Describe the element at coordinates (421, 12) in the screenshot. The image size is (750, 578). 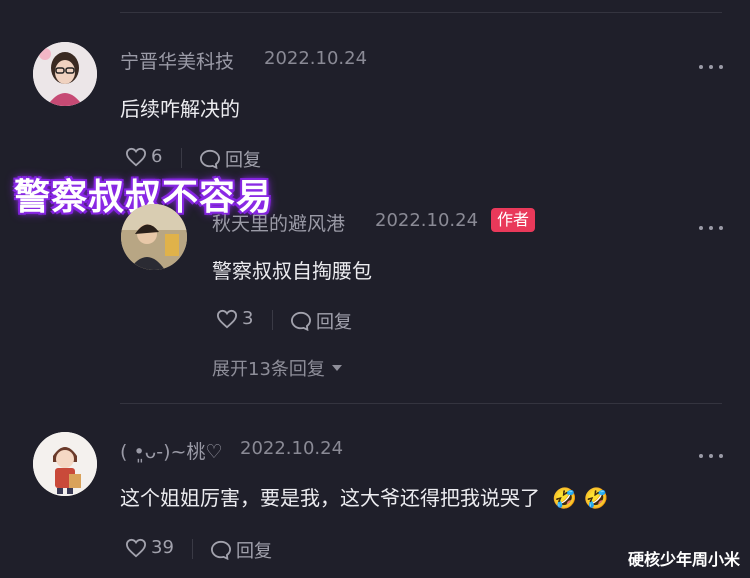
I see `top-divider` at that location.